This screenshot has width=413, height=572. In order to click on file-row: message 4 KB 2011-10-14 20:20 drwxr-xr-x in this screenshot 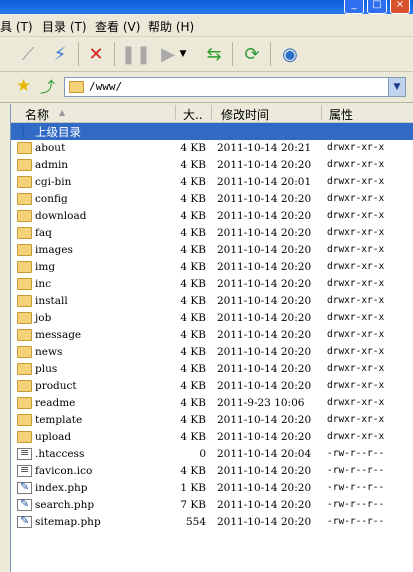, I will do `click(212, 335)`.